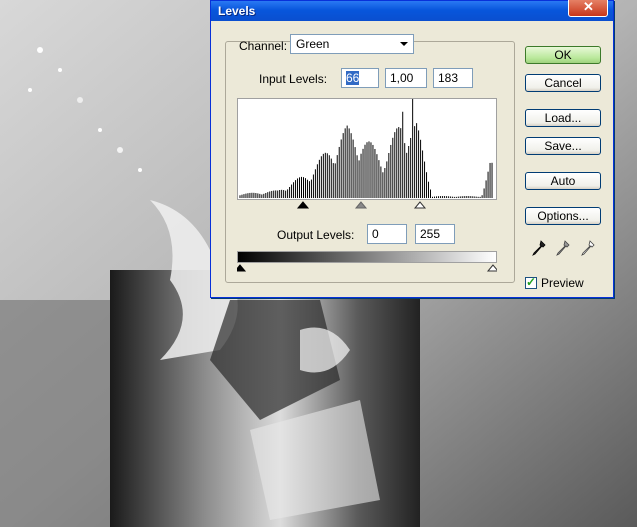 This screenshot has height=527, width=637. What do you see at coordinates (588, 250) in the screenshot?
I see `white-eyedropper-icon` at bounding box center [588, 250].